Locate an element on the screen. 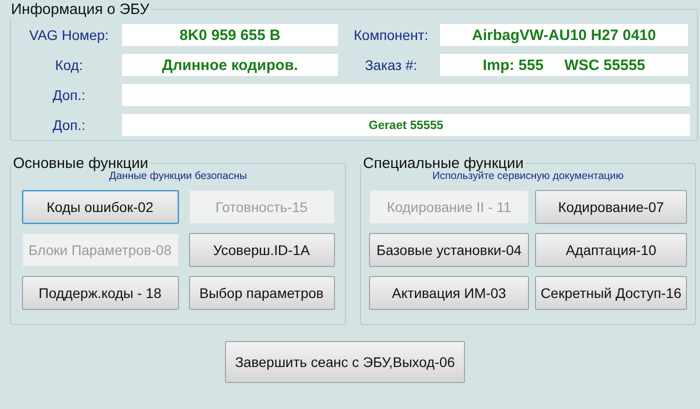 This screenshot has width=700, height=409. function-button: Кодирование-07 is located at coordinates (611, 207).